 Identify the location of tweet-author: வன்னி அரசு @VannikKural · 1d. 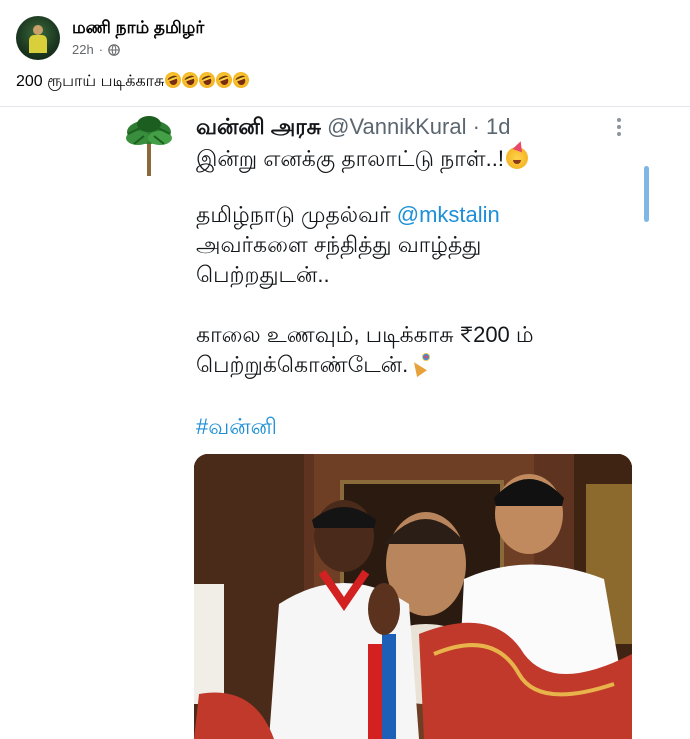
(353, 128).